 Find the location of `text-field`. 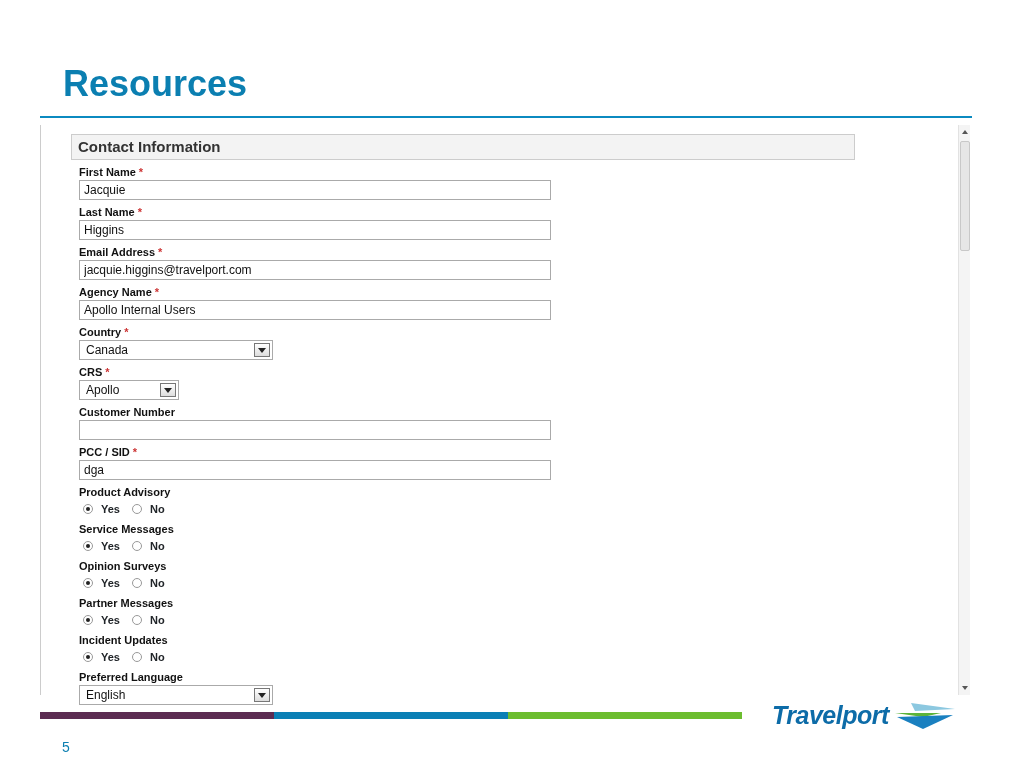

text-field is located at coordinates (315, 430).